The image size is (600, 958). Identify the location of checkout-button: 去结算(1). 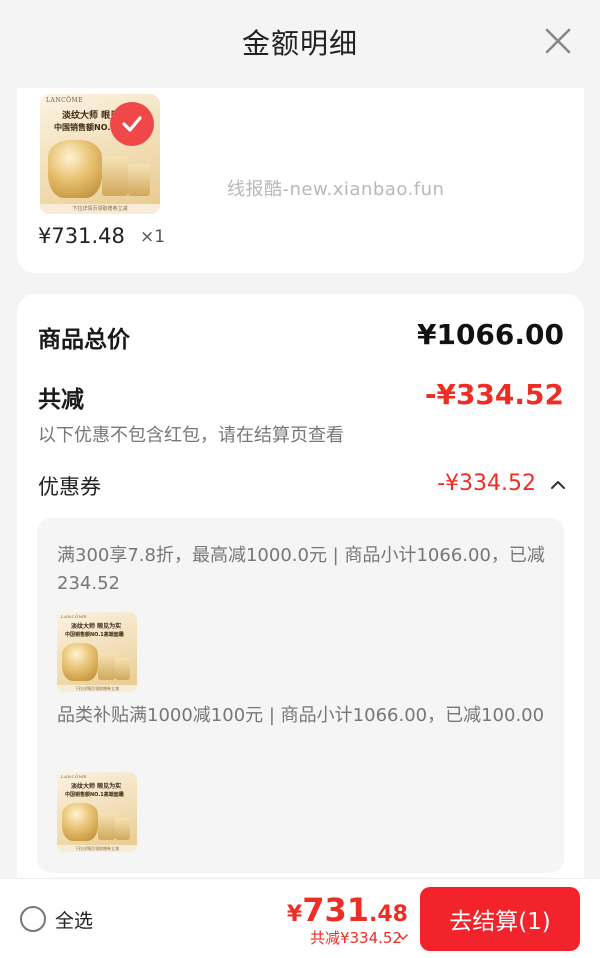
(500, 919).